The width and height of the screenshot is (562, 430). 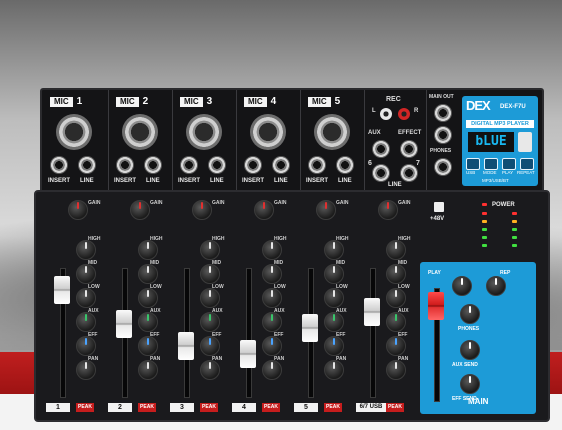 I want to click on eff-send-knob, so click(x=470, y=384).